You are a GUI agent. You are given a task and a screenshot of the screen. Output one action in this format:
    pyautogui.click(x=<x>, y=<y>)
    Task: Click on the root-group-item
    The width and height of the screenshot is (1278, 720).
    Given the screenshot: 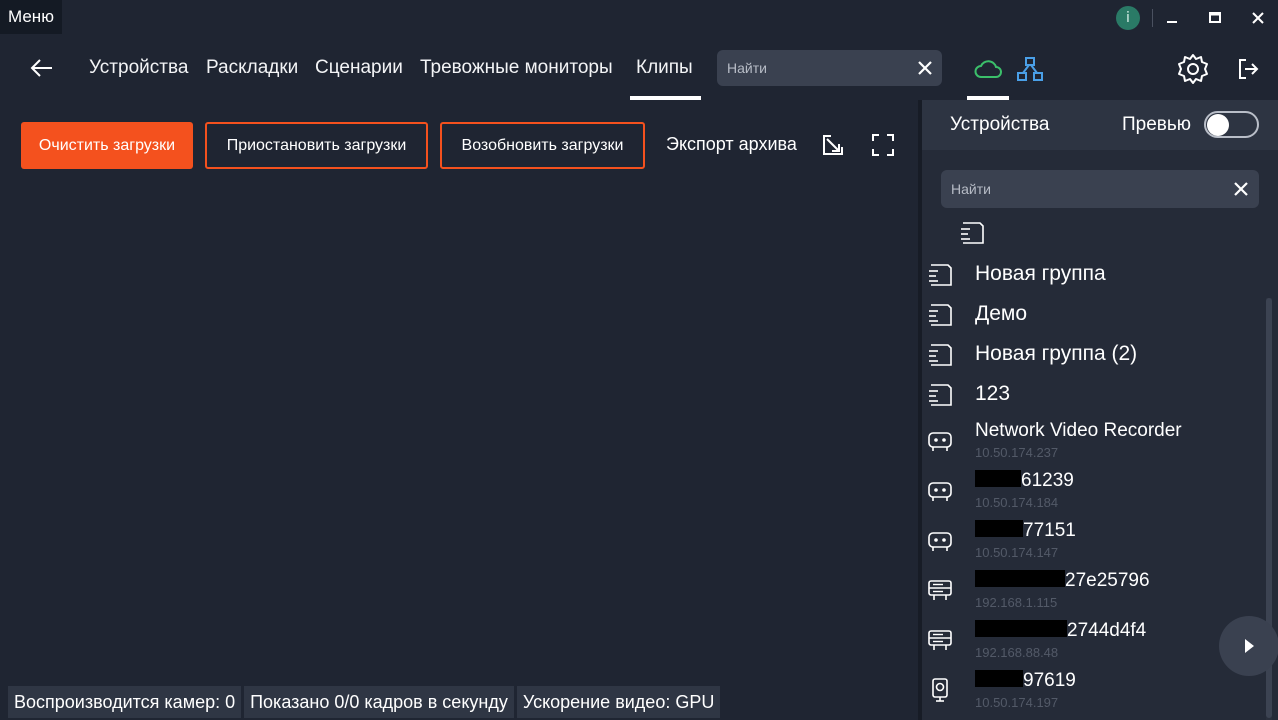 What is the action you would take?
    pyautogui.click(x=1092, y=233)
    